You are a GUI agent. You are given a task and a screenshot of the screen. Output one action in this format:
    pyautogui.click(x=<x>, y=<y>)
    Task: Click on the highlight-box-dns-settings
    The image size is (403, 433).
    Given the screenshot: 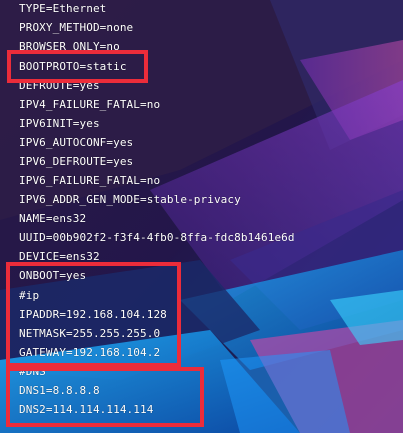 What is the action you would take?
    pyautogui.click(x=105, y=397)
    